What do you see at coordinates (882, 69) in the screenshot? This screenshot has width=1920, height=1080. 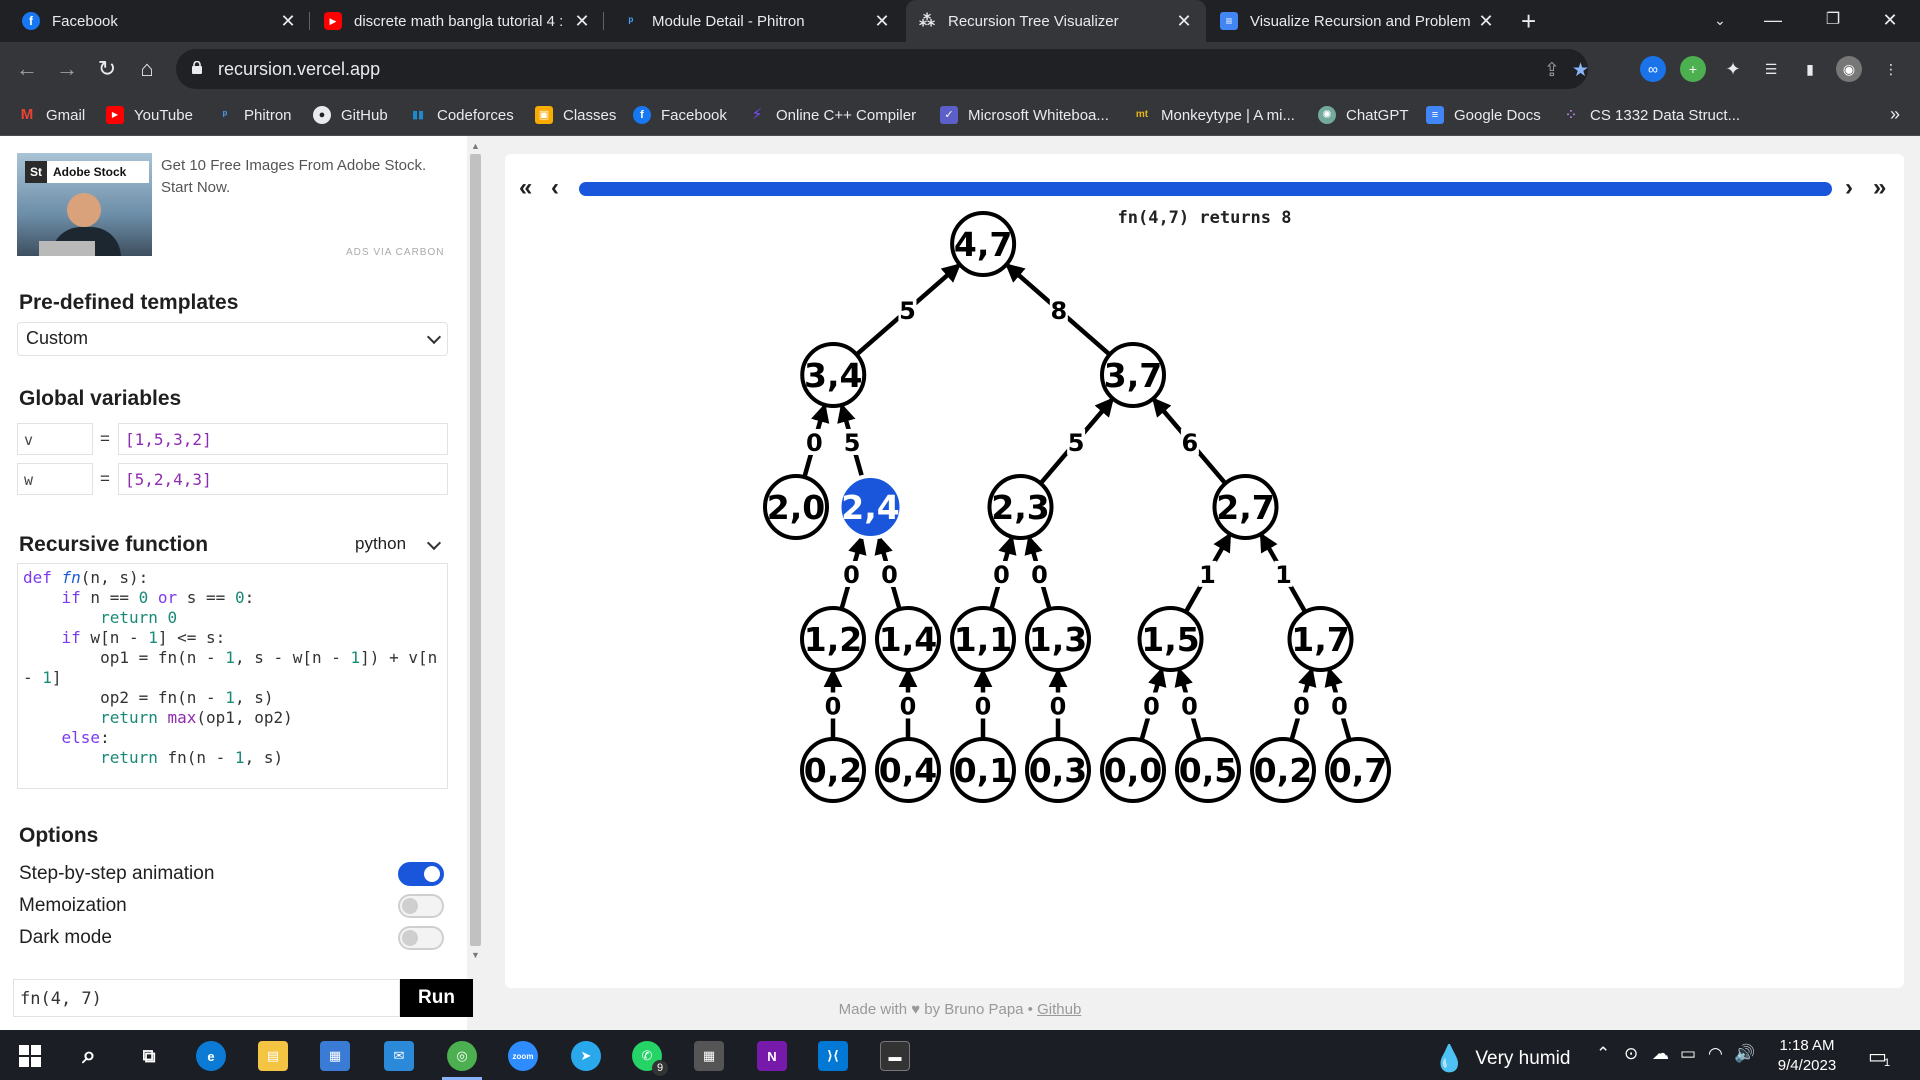 I see `address-bar: recursion.vercel.app ⇪ ★` at bounding box center [882, 69].